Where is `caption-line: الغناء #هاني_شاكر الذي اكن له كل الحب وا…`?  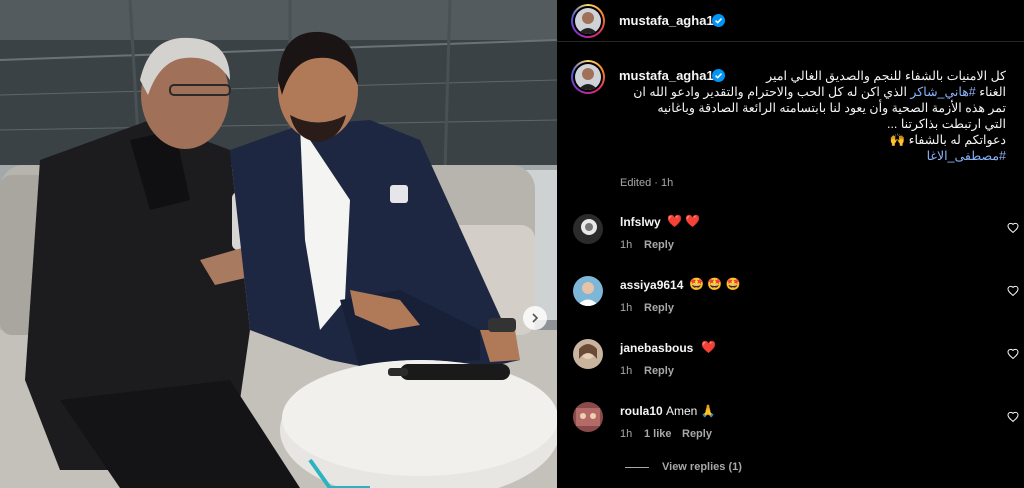 caption-line: الغناء #هاني_شاكر الذي اكن له كل الحب وا… is located at coordinates (811, 92).